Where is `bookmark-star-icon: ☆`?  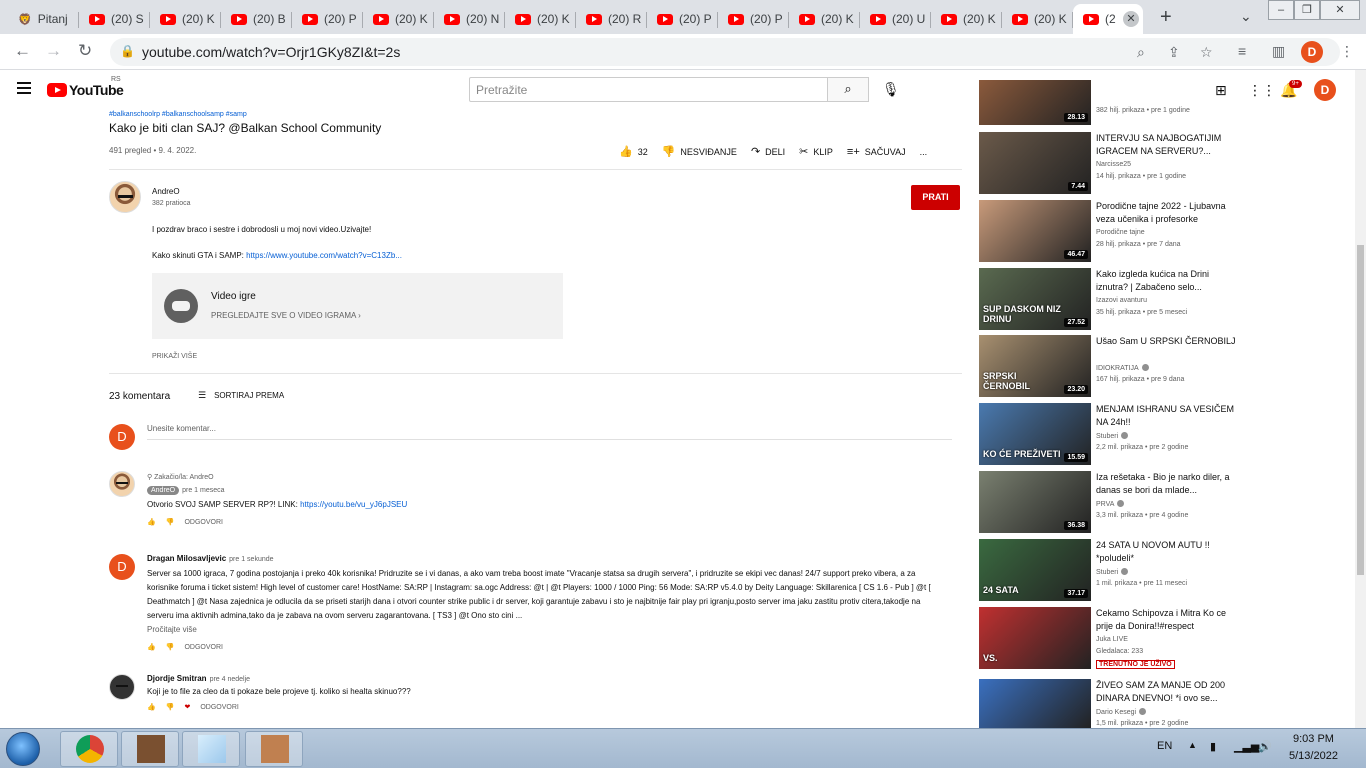 bookmark-star-icon: ☆ is located at coordinates (1206, 52).